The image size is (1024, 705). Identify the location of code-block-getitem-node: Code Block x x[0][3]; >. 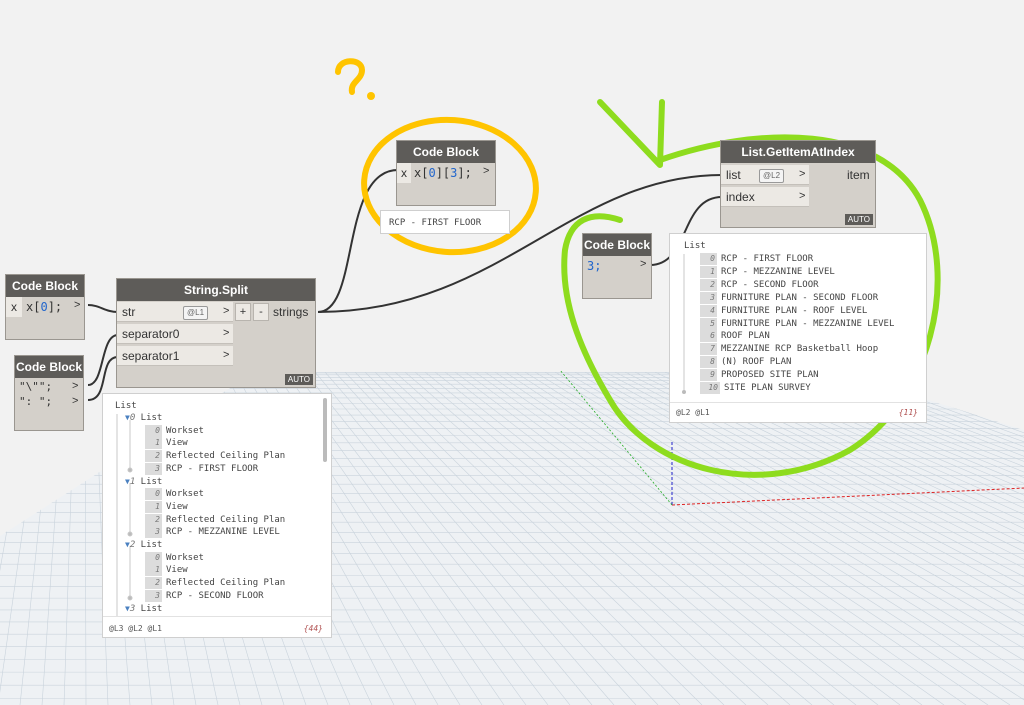
(446, 173).